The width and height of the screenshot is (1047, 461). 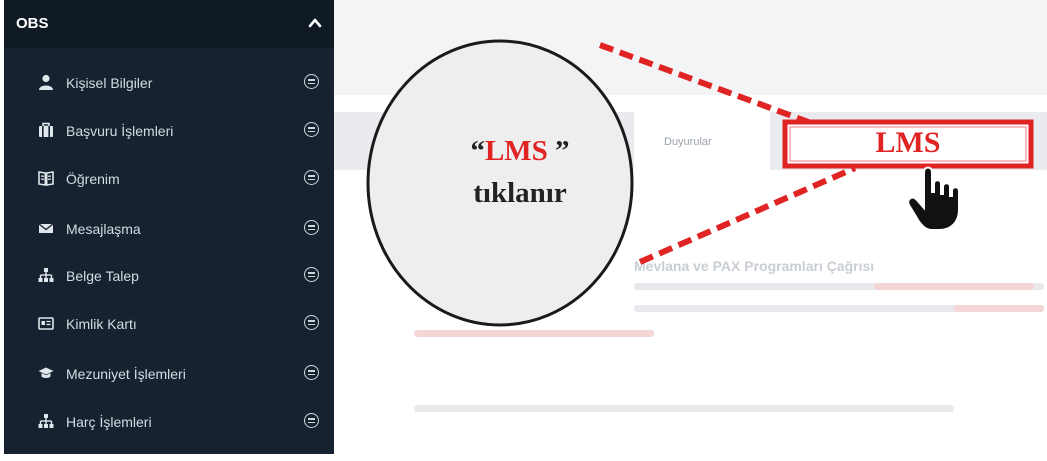 I want to click on magnifier-label: “LMS ” tıklanır, so click(x=520, y=172).